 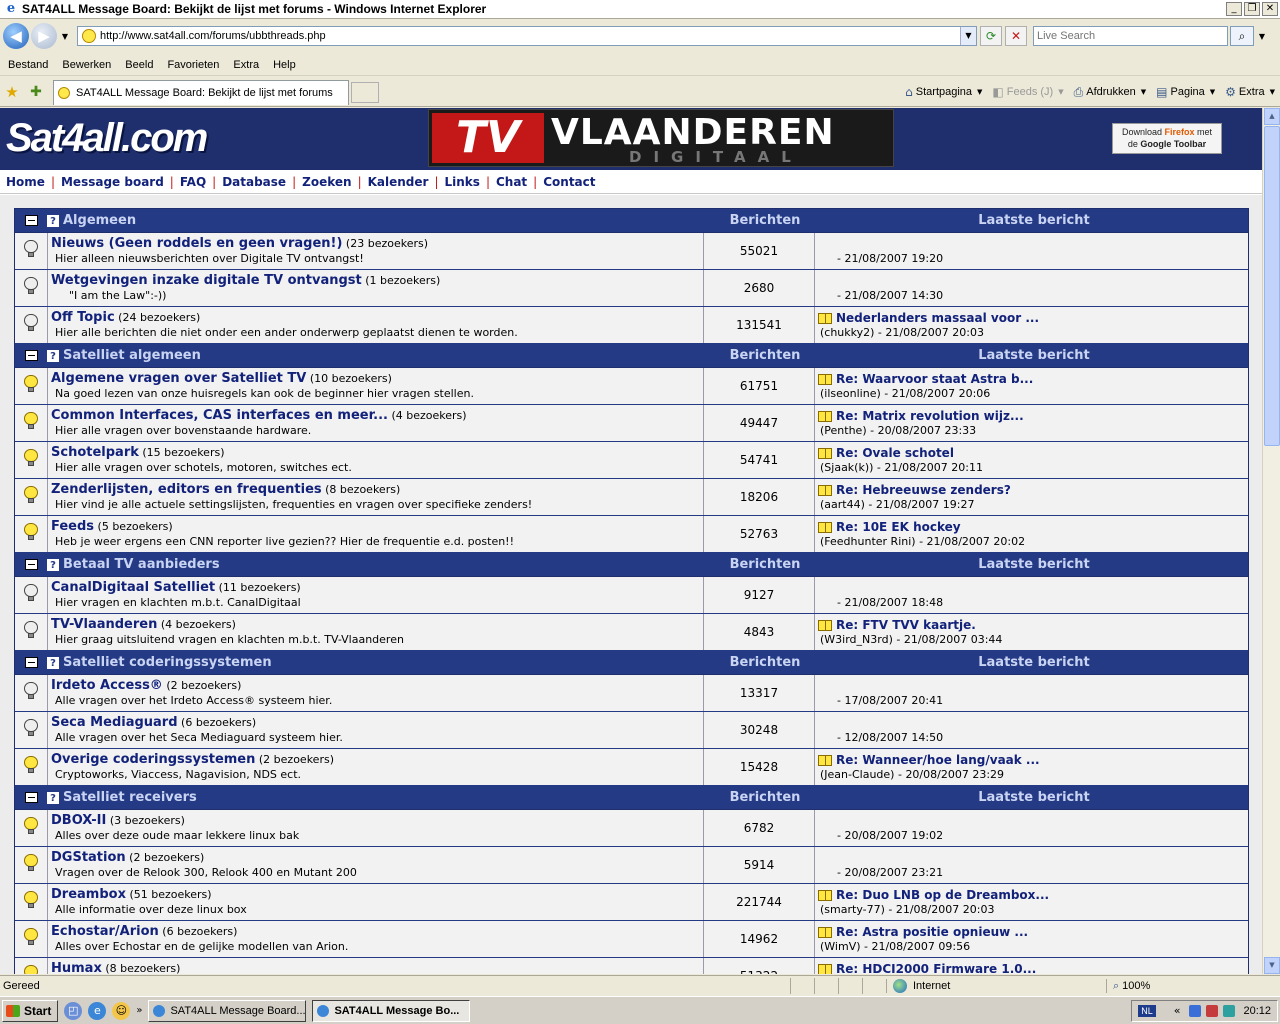 What do you see at coordinates (398, 182) in the screenshot?
I see `nav-link-kalender: Kalender` at bounding box center [398, 182].